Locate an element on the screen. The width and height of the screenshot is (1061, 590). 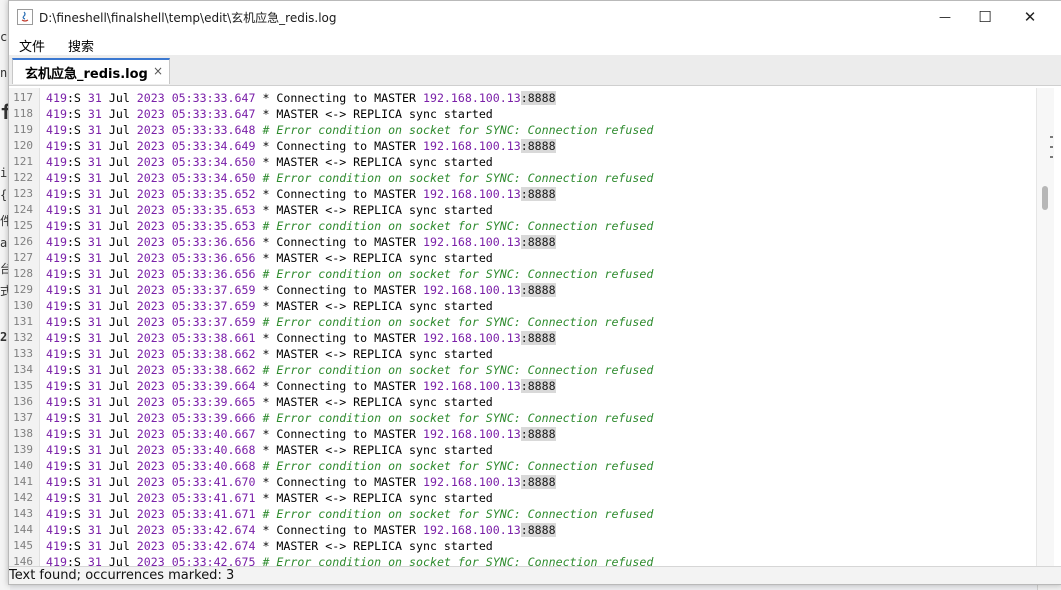
line-number: 131 is located at coordinates (23, 321).